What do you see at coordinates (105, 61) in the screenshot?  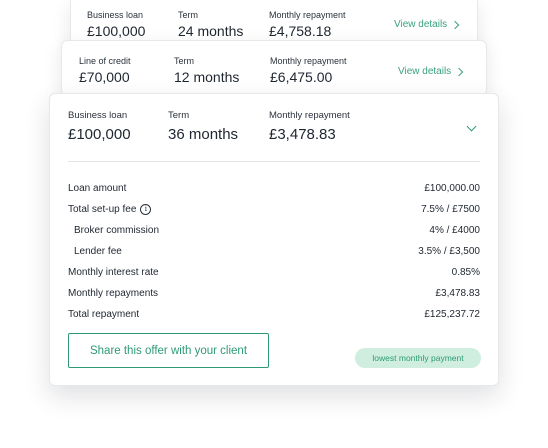 I see `product-label: Line of credit` at bounding box center [105, 61].